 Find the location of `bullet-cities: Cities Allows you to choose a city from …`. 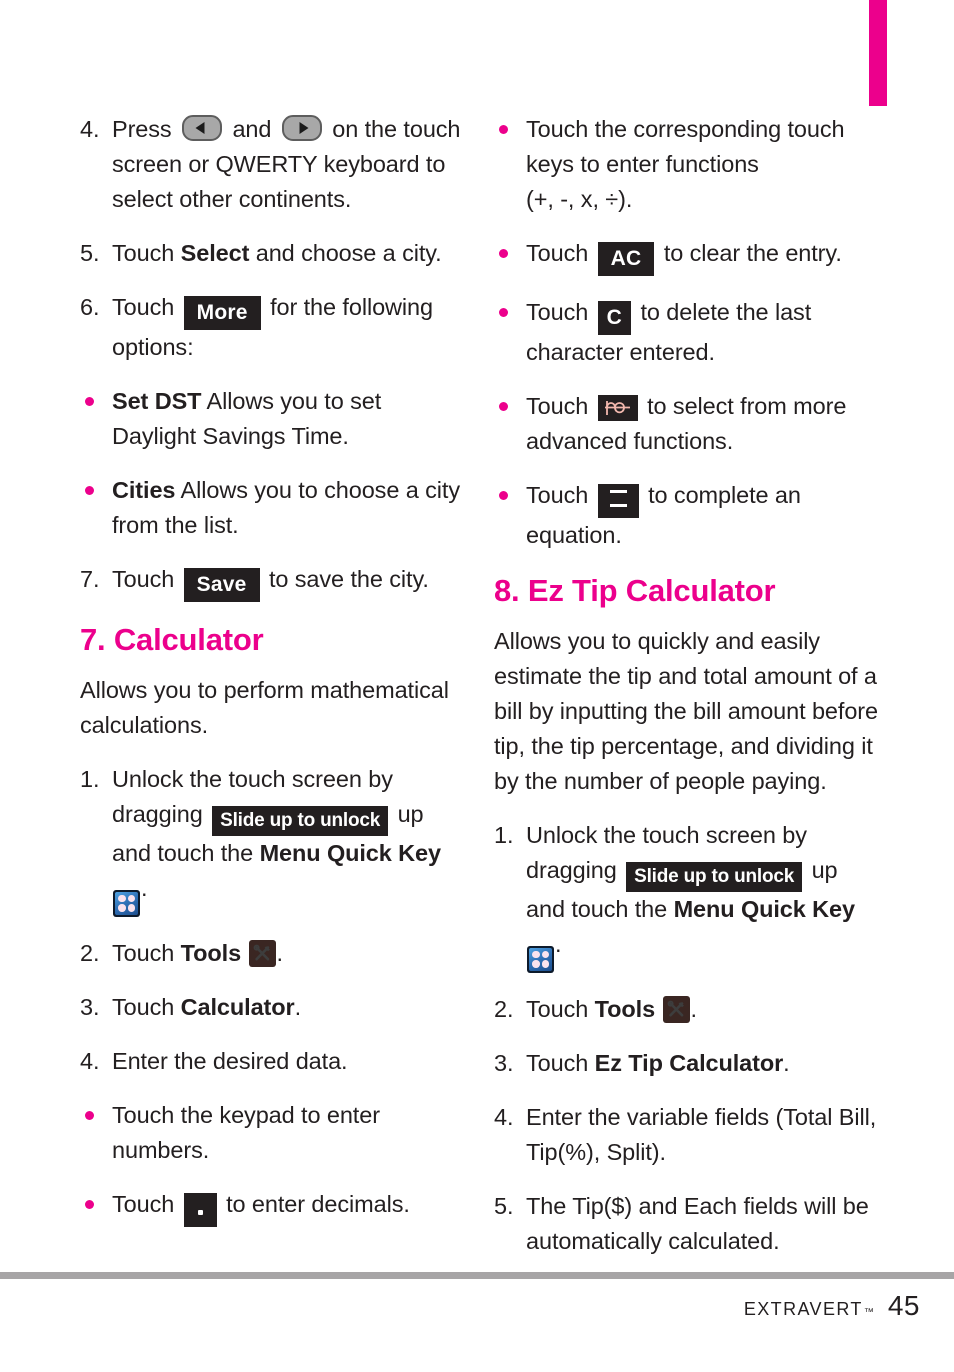

bullet-cities: Cities Allows you to choose a city from … is located at coordinates (274, 508).